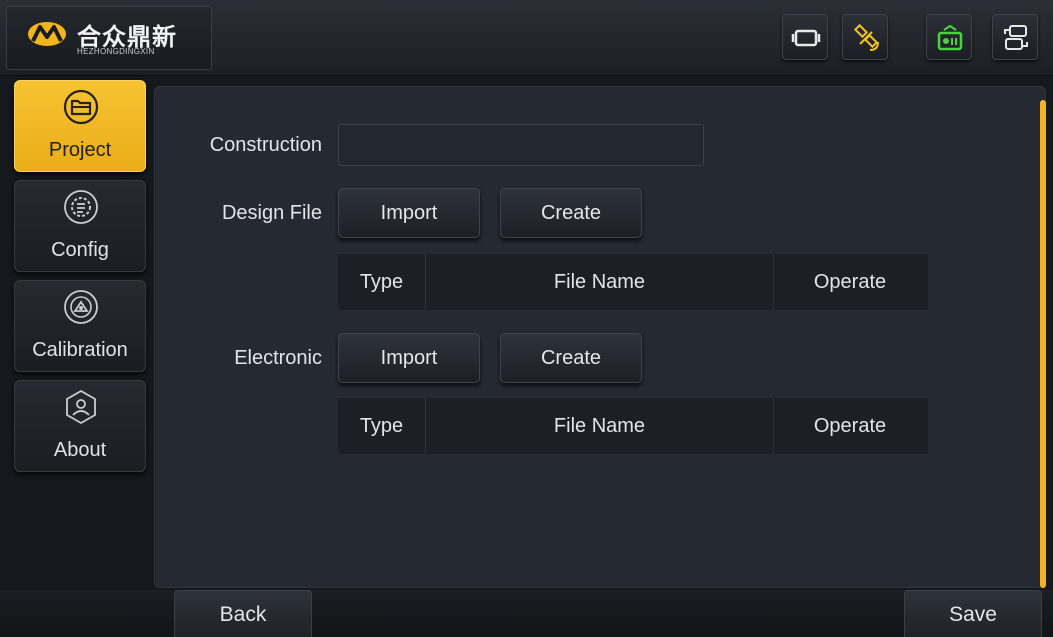  Describe the element at coordinates (80, 226) in the screenshot. I see `sidebar-item-config: Config` at that location.